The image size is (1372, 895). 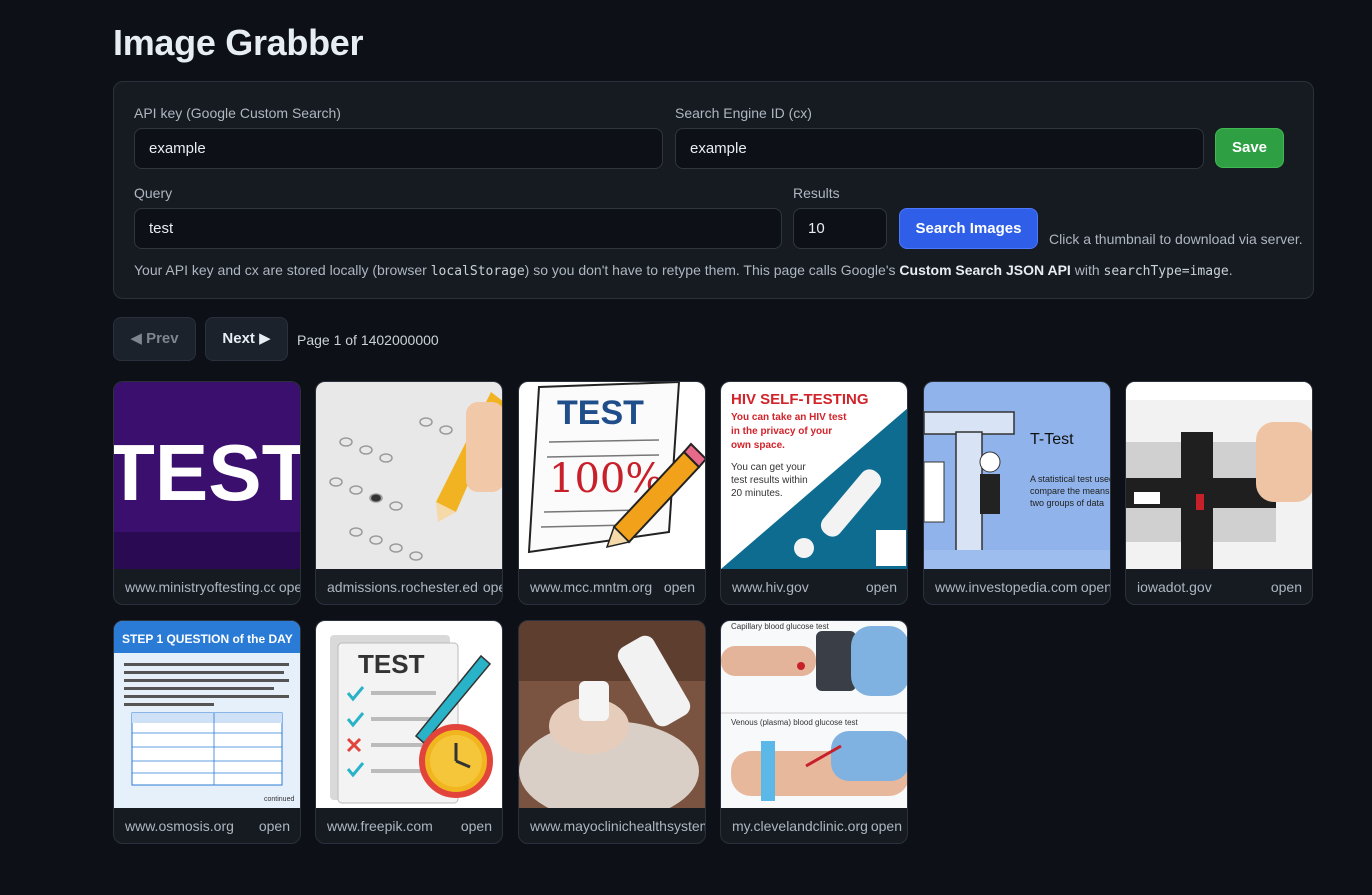 What do you see at coordinates (368, 340) in the screenshot?
I see `page-indicator: Page 1 of 1402000000` at bounding box center [368, 340].